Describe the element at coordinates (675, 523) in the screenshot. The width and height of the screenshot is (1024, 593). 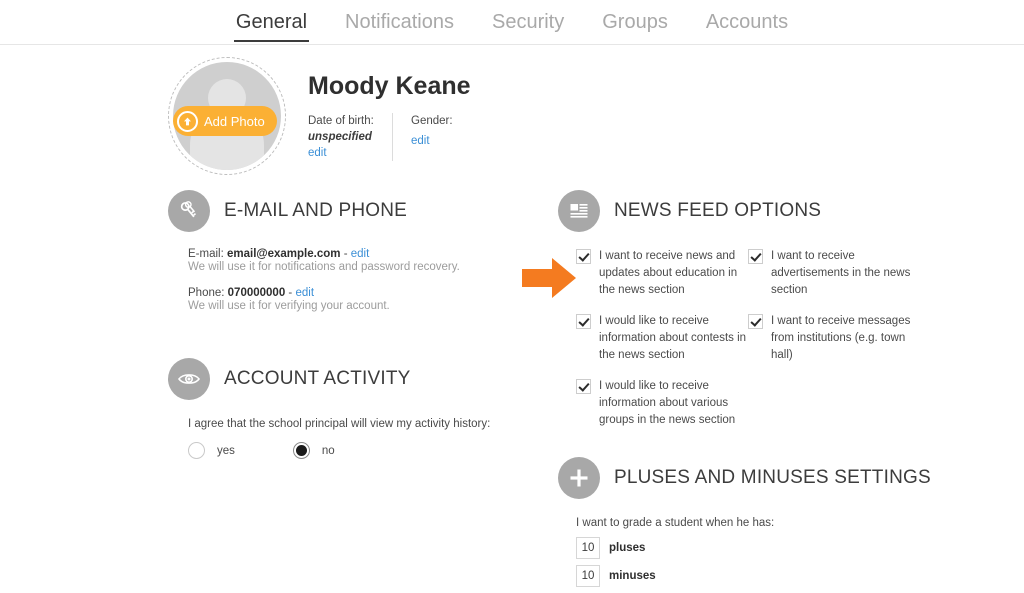
I see `pluses-minuses-question: I want to grade a student when he has:` at that location.